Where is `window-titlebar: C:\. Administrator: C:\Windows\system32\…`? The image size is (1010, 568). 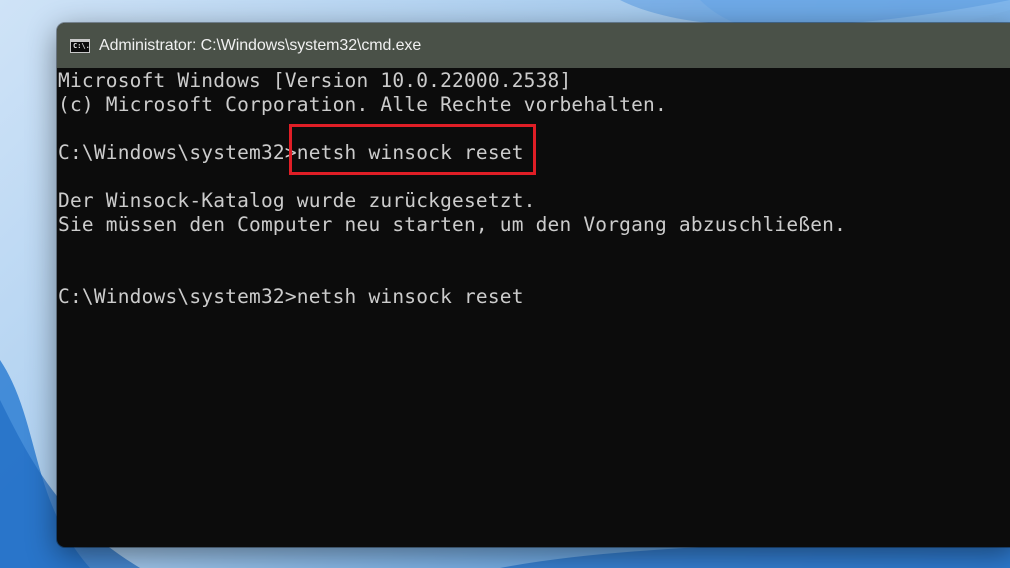
window-titlebar: C:\. Administrator: C:\Windows\system32\… is located at coordinates (533, 45).